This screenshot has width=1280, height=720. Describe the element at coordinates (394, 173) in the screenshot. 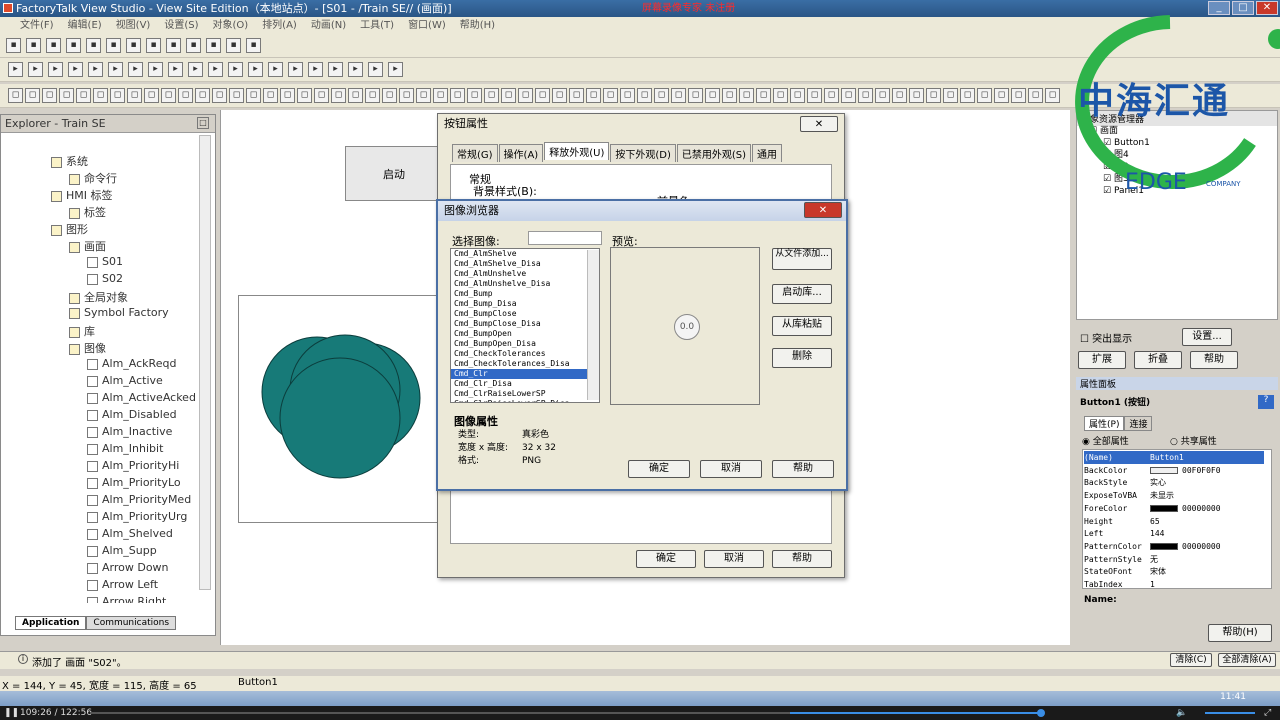

I see `canvas-start-button: 启动` at that location.